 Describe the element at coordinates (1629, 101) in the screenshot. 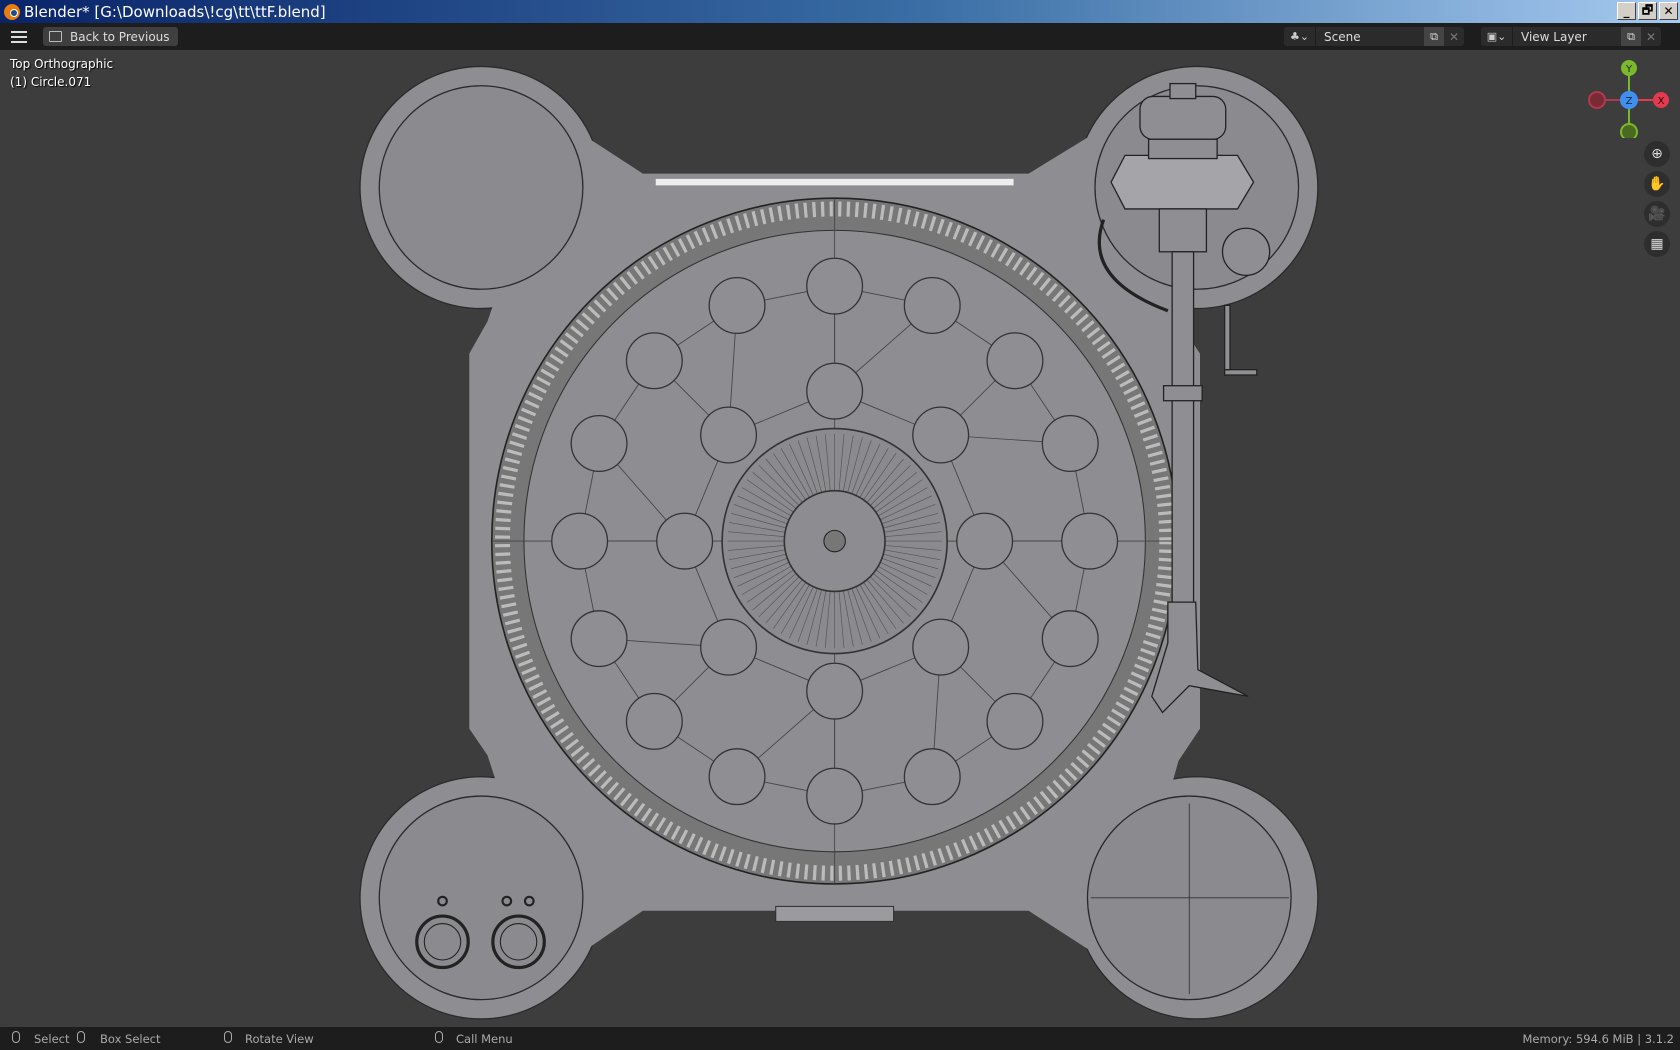

I see `gizmo-z-label: Z` at that location.